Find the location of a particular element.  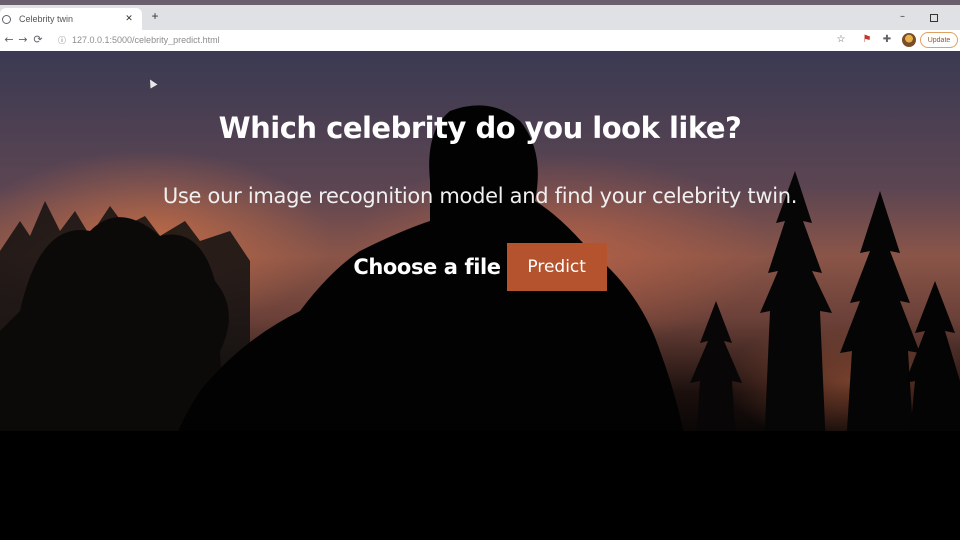

profile-avatar is located at coordinates (909, 40).